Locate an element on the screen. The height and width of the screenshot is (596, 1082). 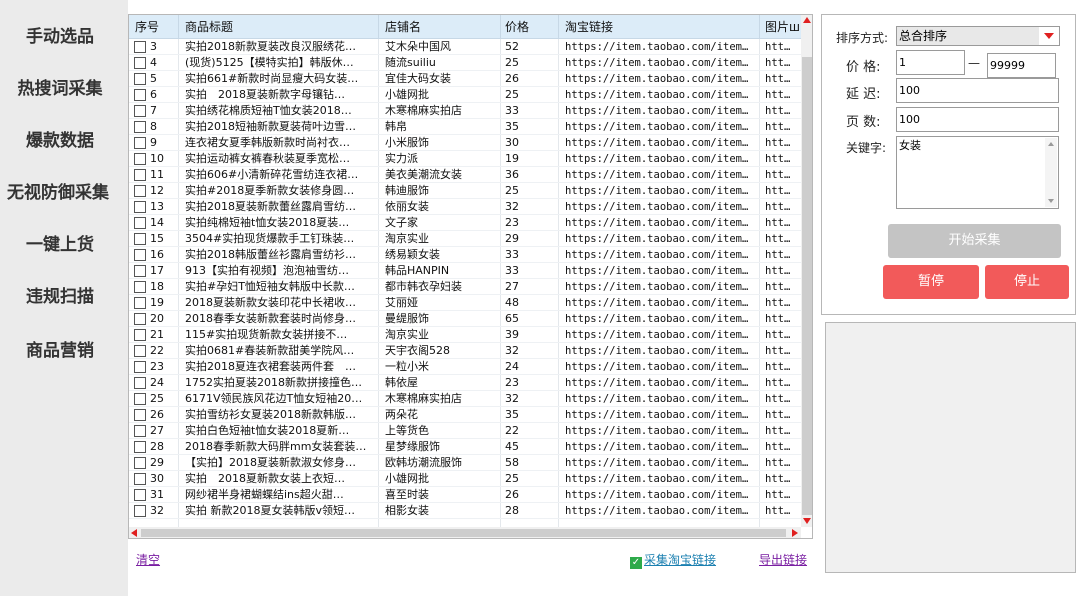
export-links-link: 导出链接 is located at coordinates (783, 559).